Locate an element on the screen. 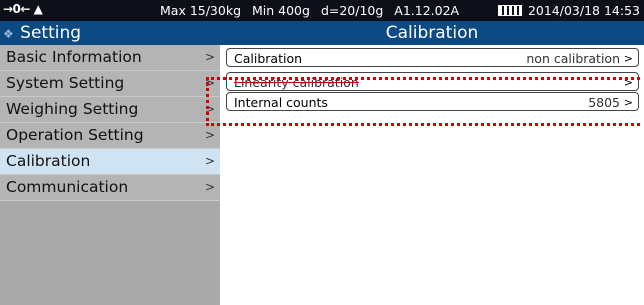 The width and height of the screenshot is (644, 305). sidebar-item-label: Basic Information is located at coordinates (74, 57).